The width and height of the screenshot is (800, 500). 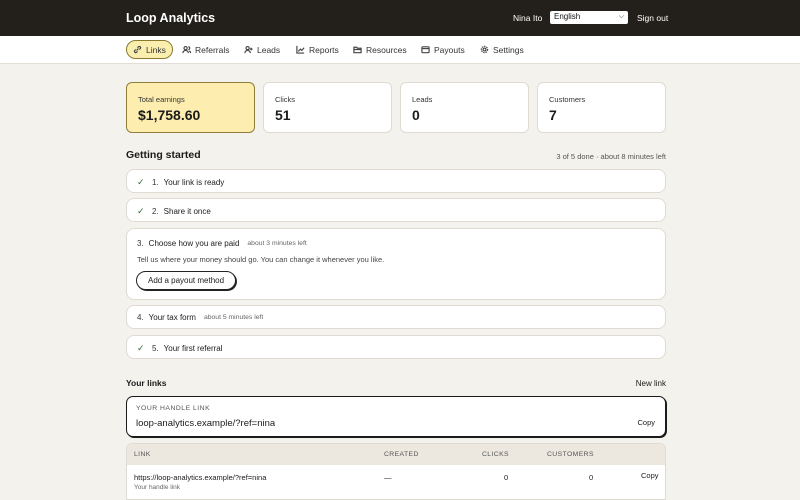 What do you see at coordinates (425, 50) in the screenshot?
I see `wallet-icon` at bounding box center [425, 50].